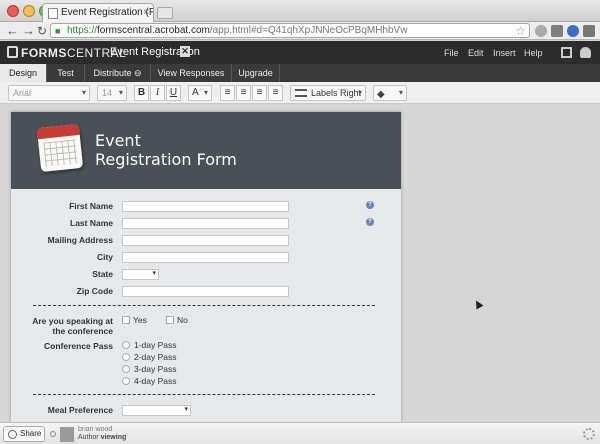 Image resolution: width=600 pixels, height=444 pixels. What do you see at coordinates (126, 381) in the screenshot?
I see `pass-4day-radio` at bounding box center [126, 381].